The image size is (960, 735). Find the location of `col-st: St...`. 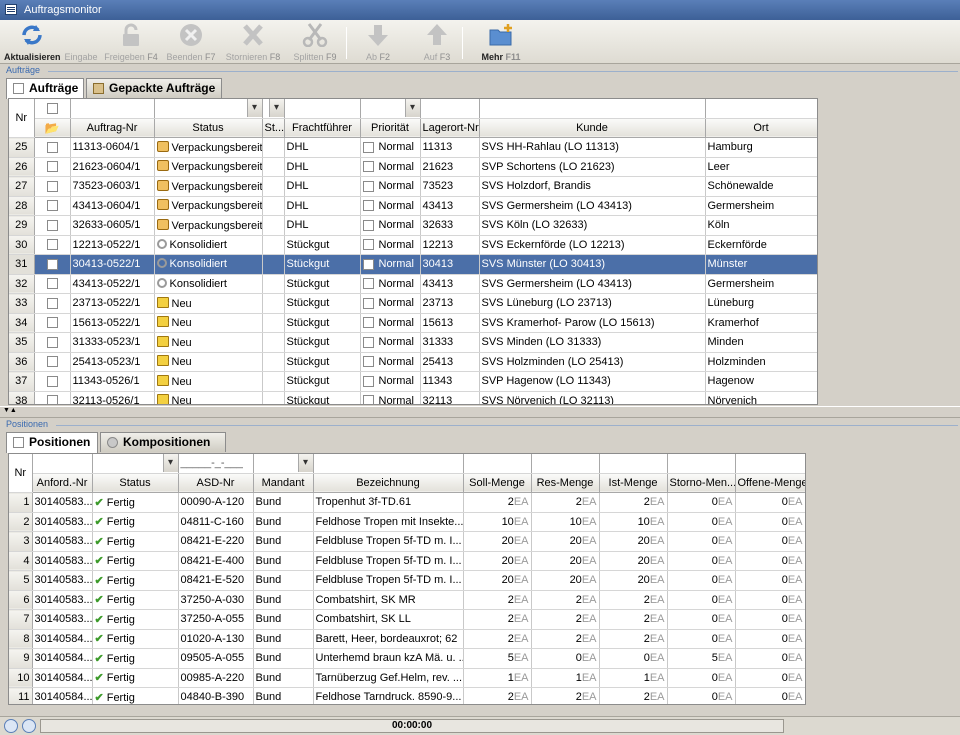

col-st: St... is located at coordinates (273, 128).